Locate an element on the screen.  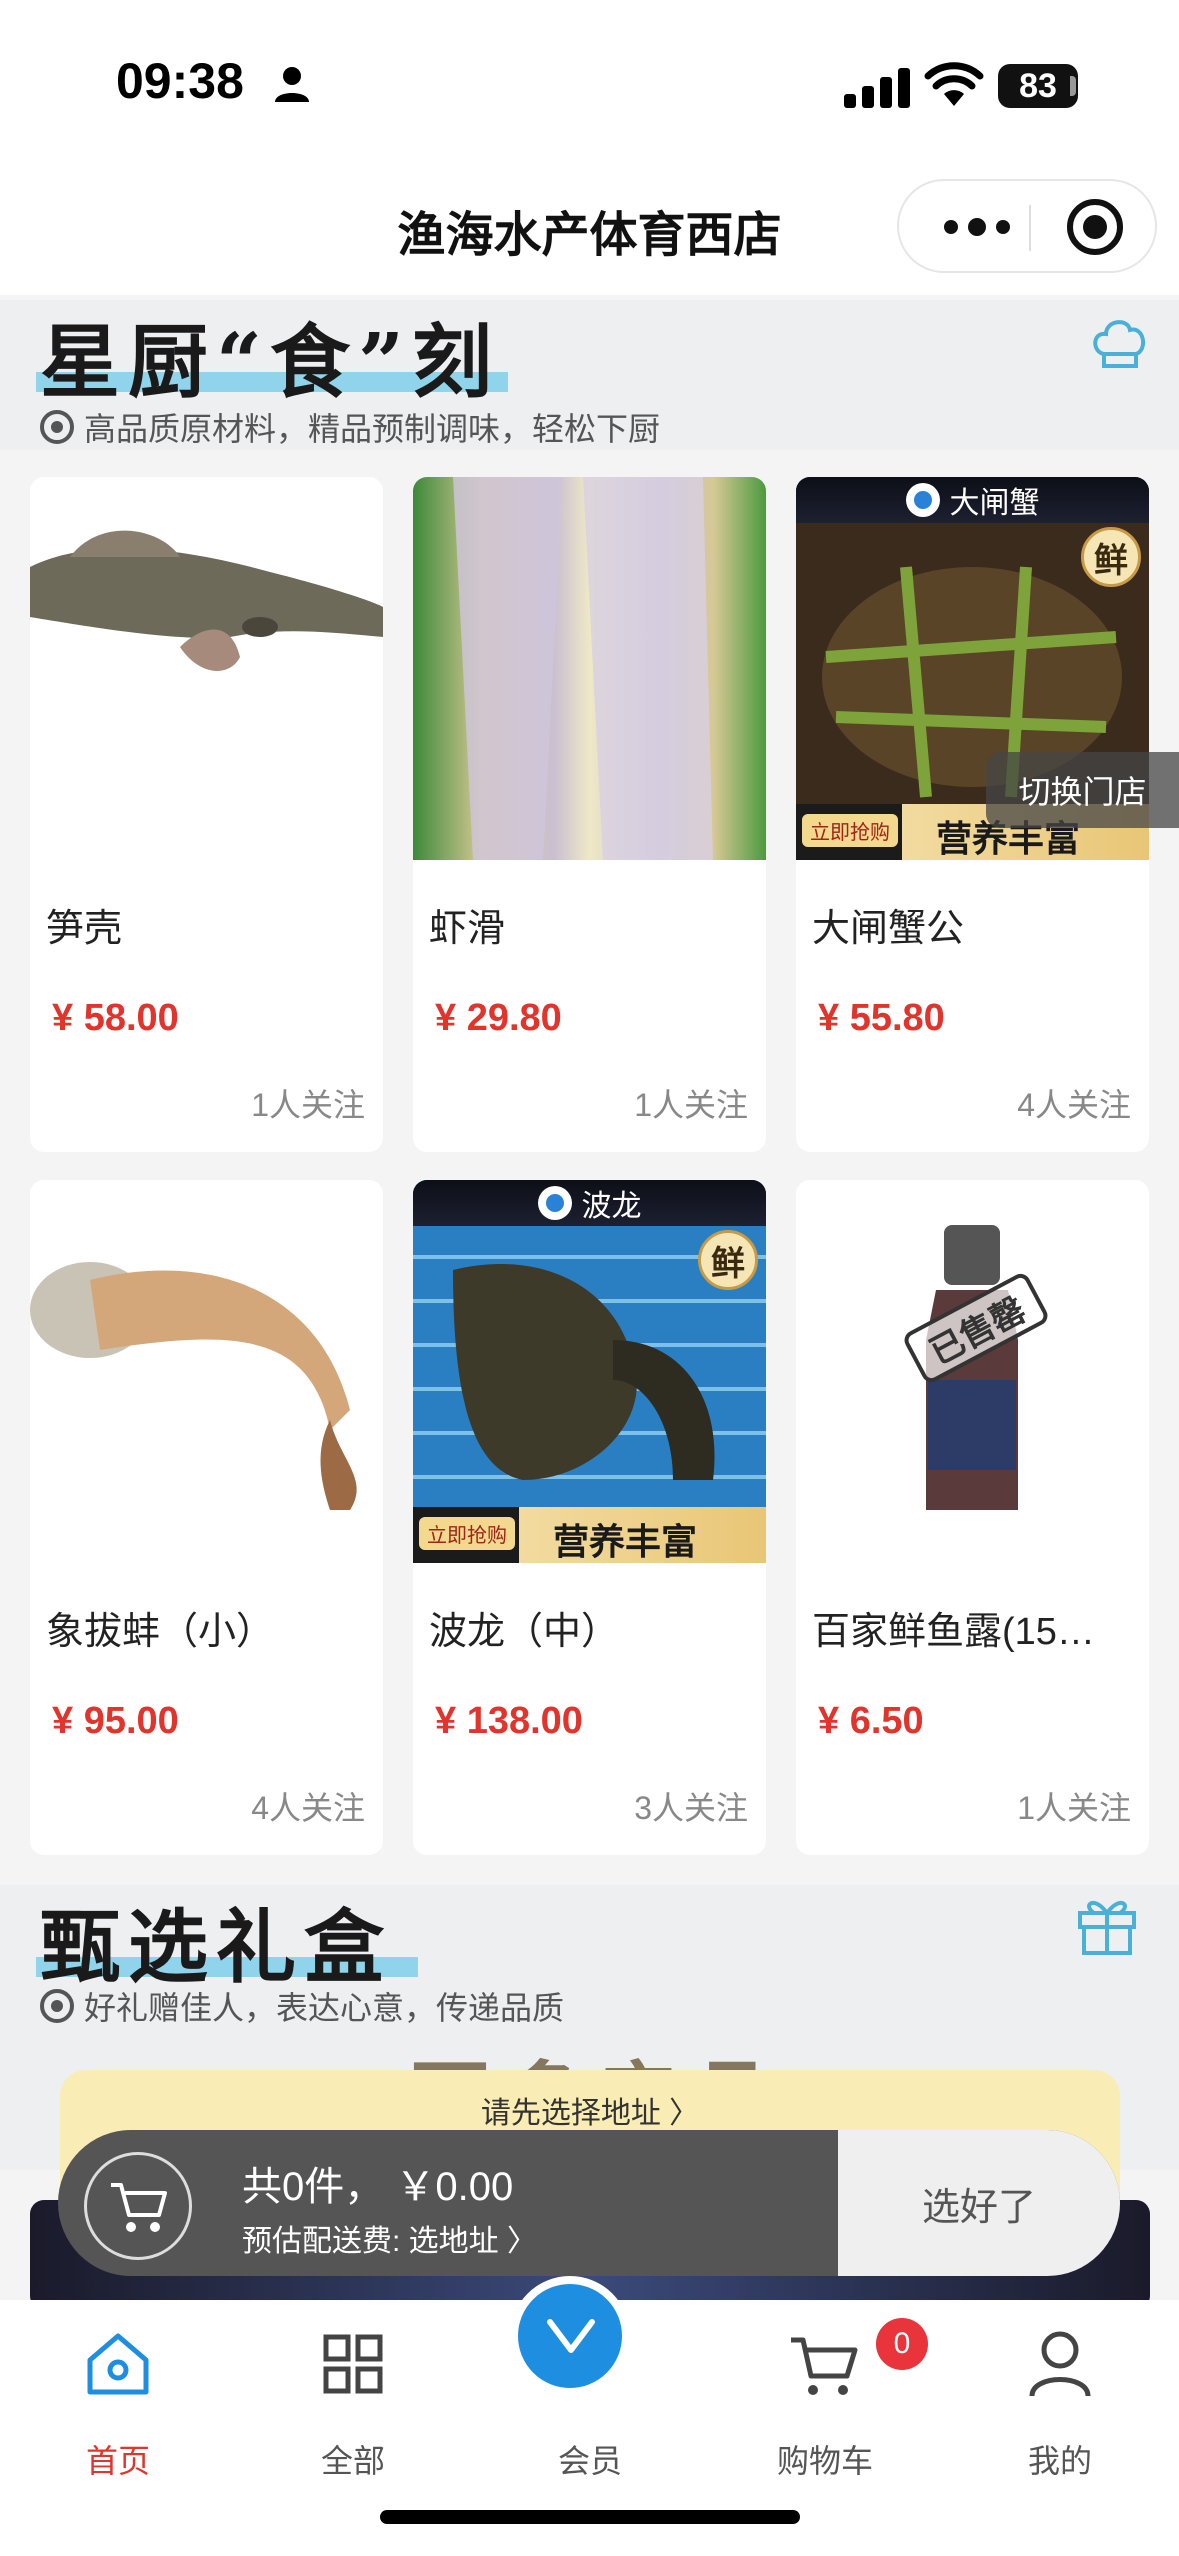
diamond-icon is located at coordinates (571, 2336).